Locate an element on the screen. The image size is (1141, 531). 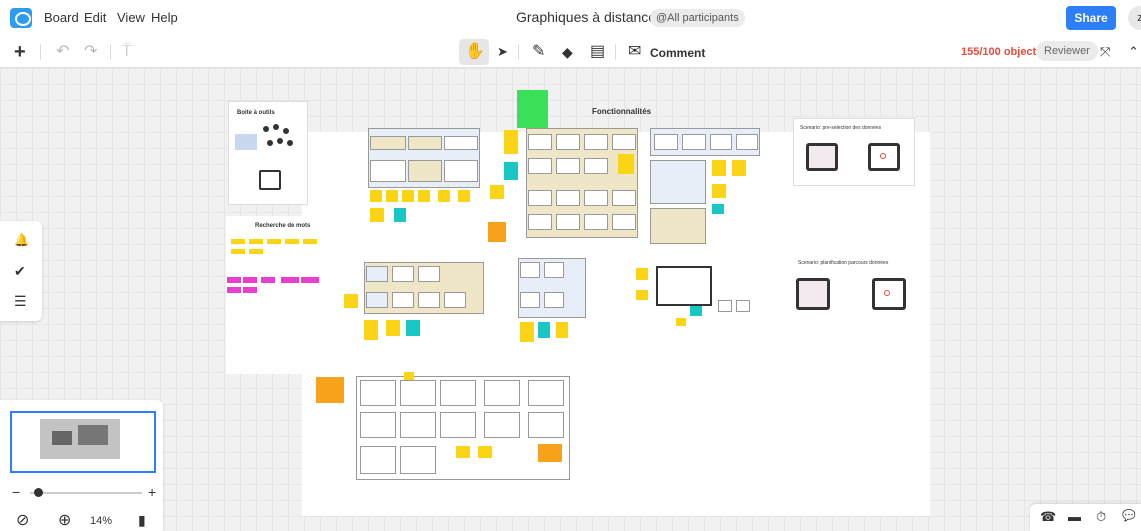
recherche-frame: Recherche de mots is located at coordinates (275, 259).